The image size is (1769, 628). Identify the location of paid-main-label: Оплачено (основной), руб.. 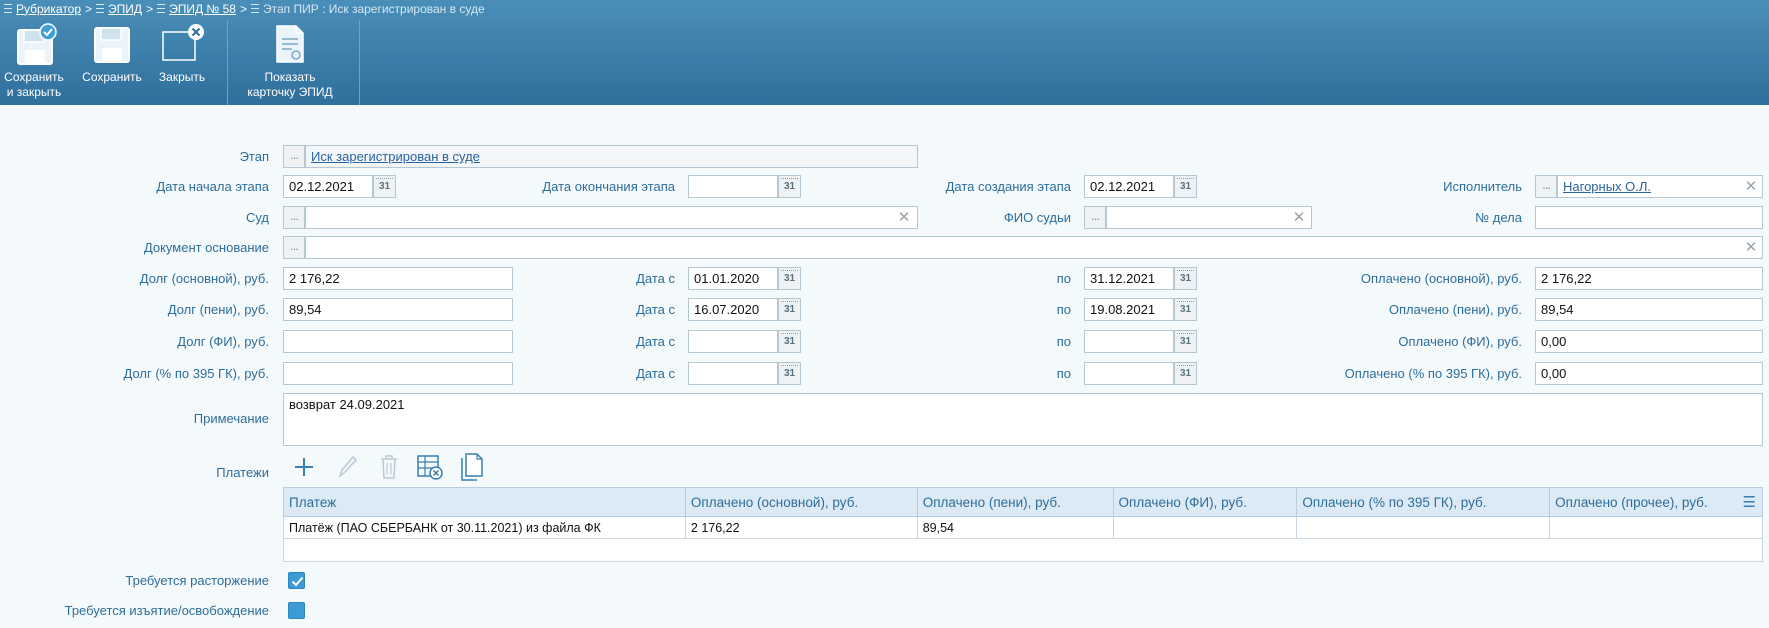
(1441, 278).